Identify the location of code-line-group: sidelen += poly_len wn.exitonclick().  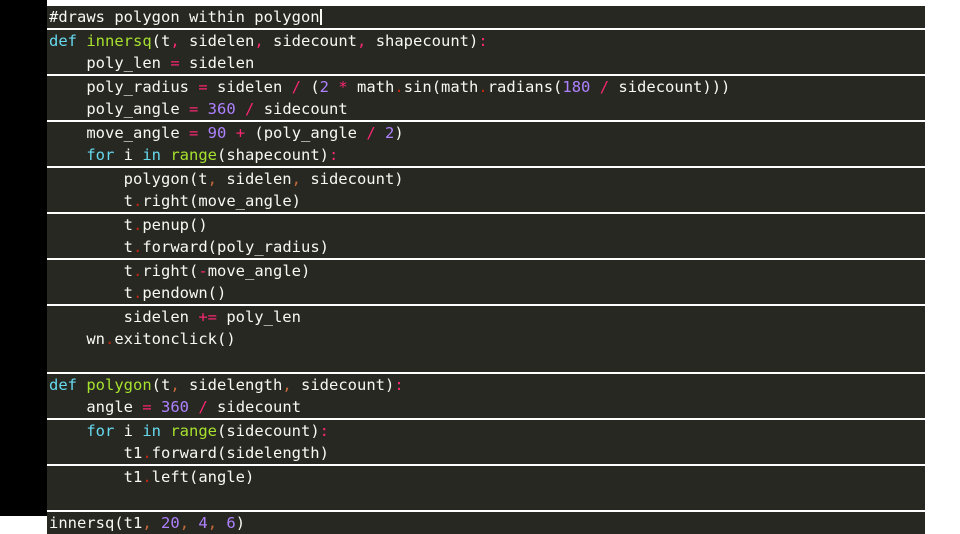
(486, 340).